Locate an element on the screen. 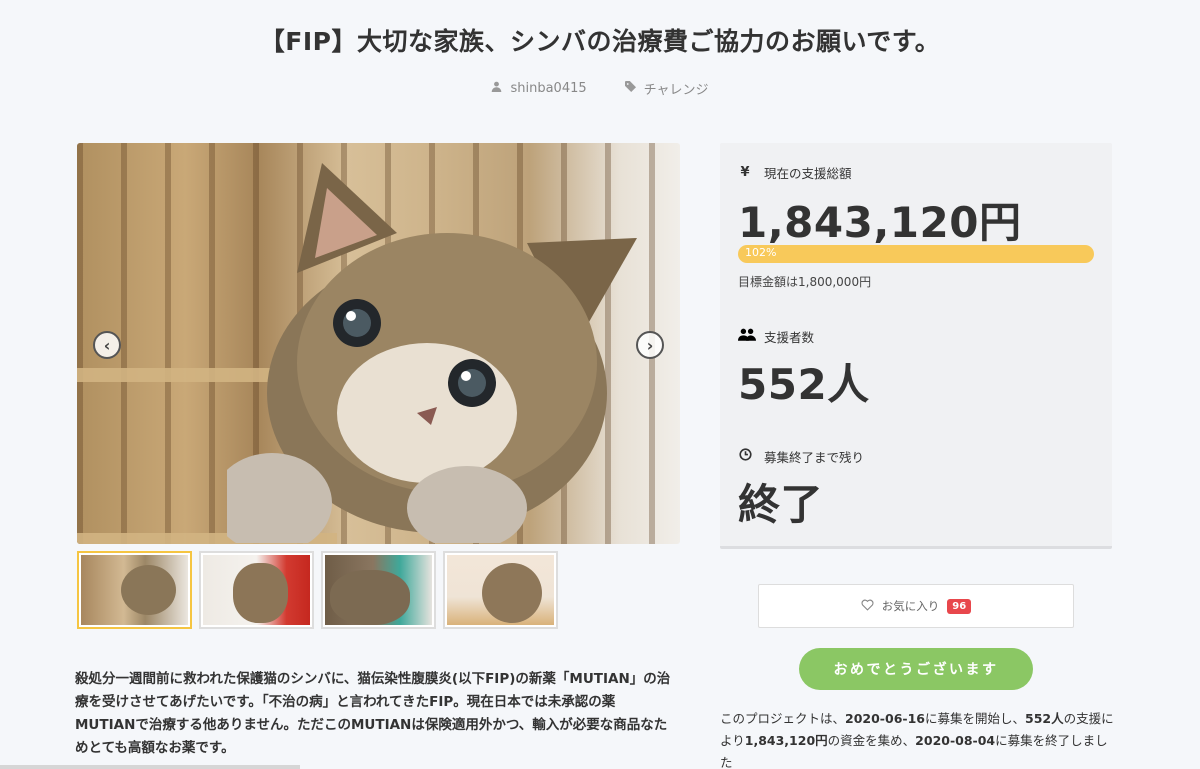  summary-start-date: 2020-06-16 is located at coordinates (885, 718).